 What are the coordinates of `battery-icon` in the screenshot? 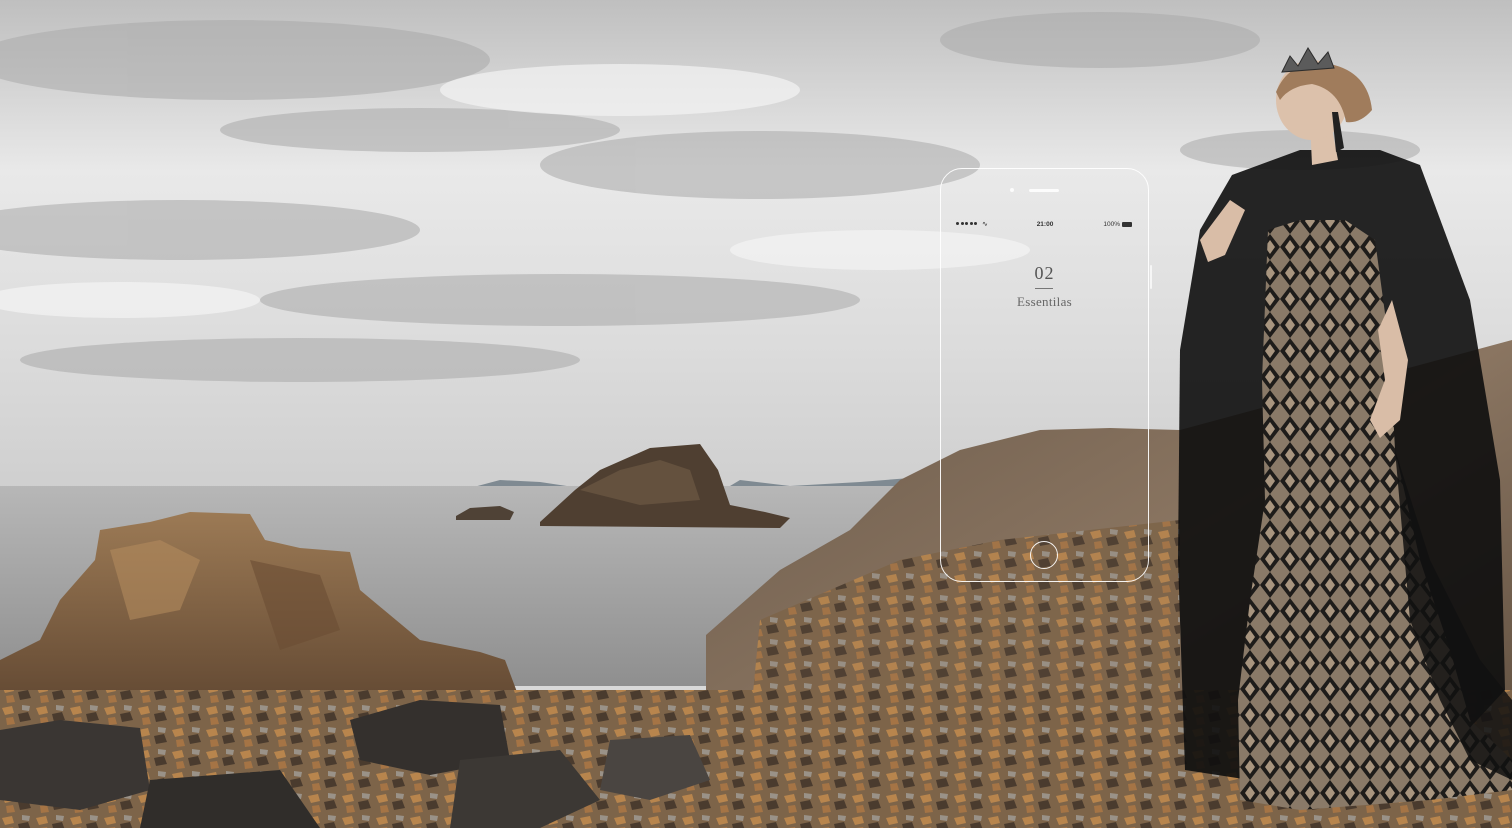 It's located at (1127, 224).